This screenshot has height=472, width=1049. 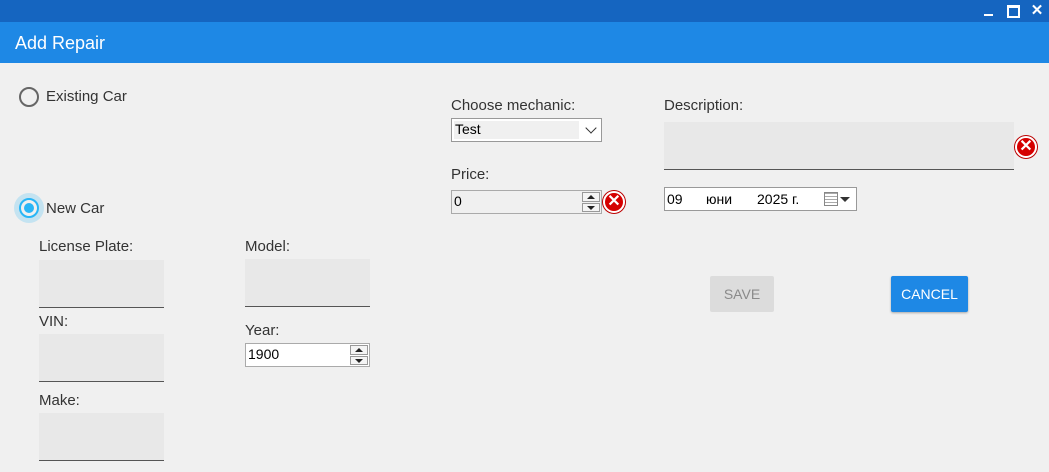 I want to click on mechanic-select: Test, so click(x=526, y=130).